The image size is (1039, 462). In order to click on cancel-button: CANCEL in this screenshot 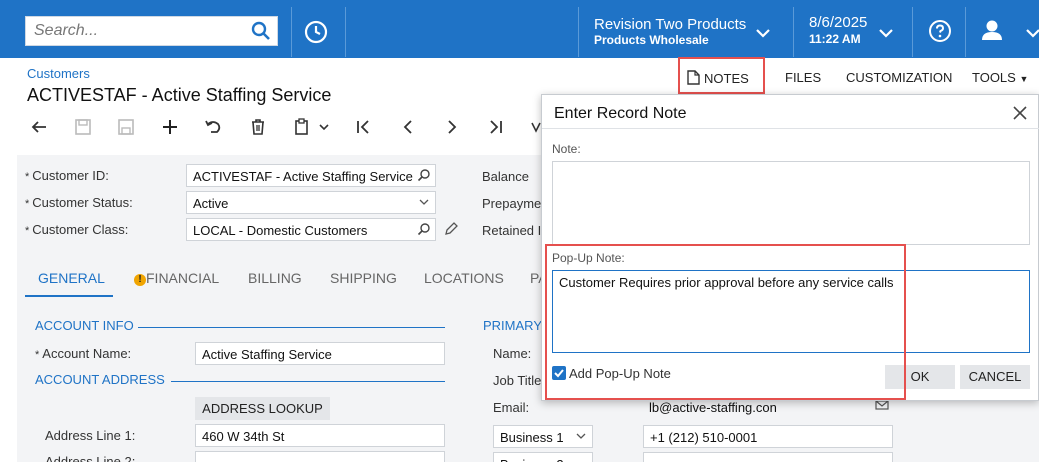, I will do `click(995, 377)`.